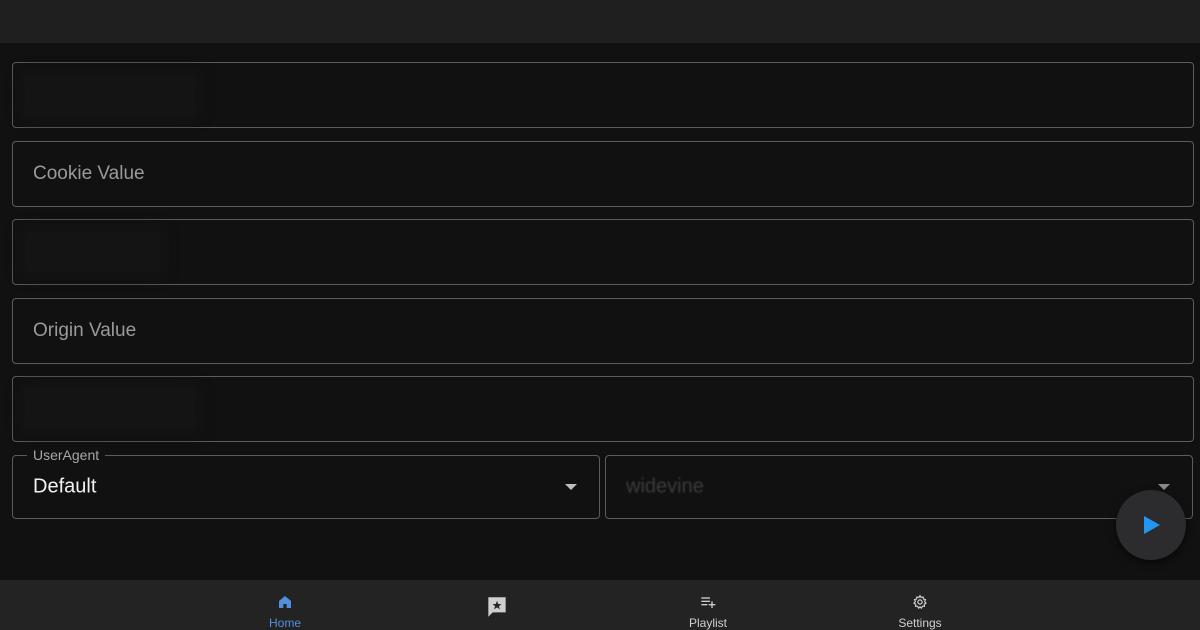 This screenshot has width=1200, height=630. Describe the element at coordinates (603, 331) in the screenshot. I see `origin-input-field: Origin Value` at that location.